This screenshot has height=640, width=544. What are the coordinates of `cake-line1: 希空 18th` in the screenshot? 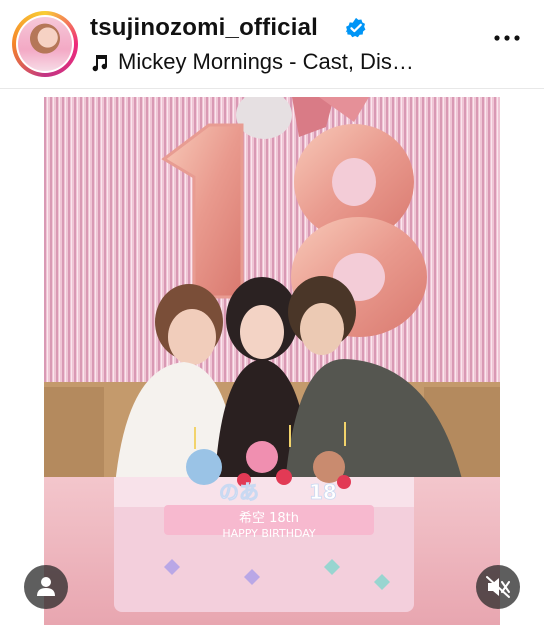 It's located at (269, 518).